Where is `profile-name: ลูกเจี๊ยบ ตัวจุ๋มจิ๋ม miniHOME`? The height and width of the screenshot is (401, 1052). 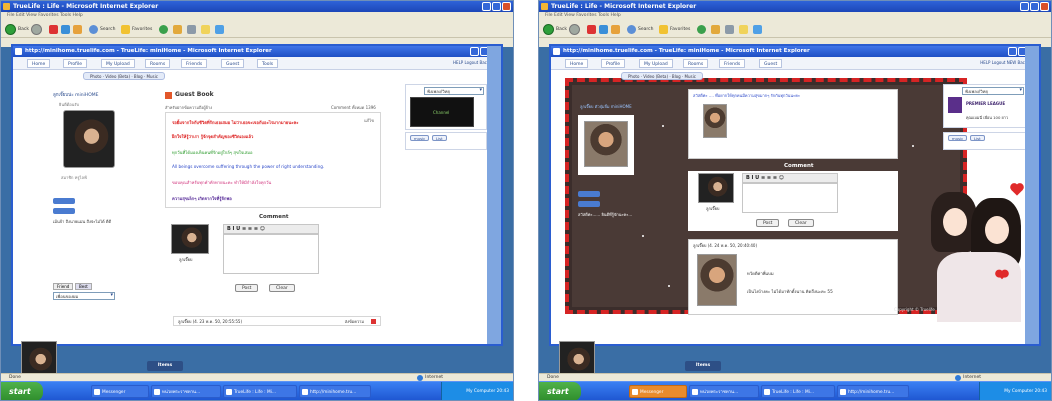 profile-name: ลูกเจี๊ยบ ตัวจุ๋มจิ๋ม miniHOME is located at coordinates (606, 106).